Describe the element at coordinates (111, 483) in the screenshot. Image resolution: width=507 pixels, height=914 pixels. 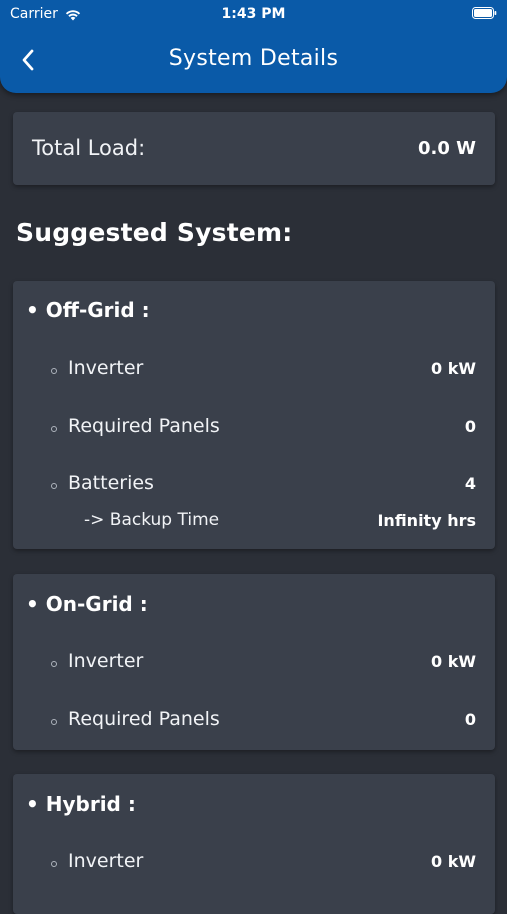
I see `off-grid-batteries-label: Batteries` at that location.